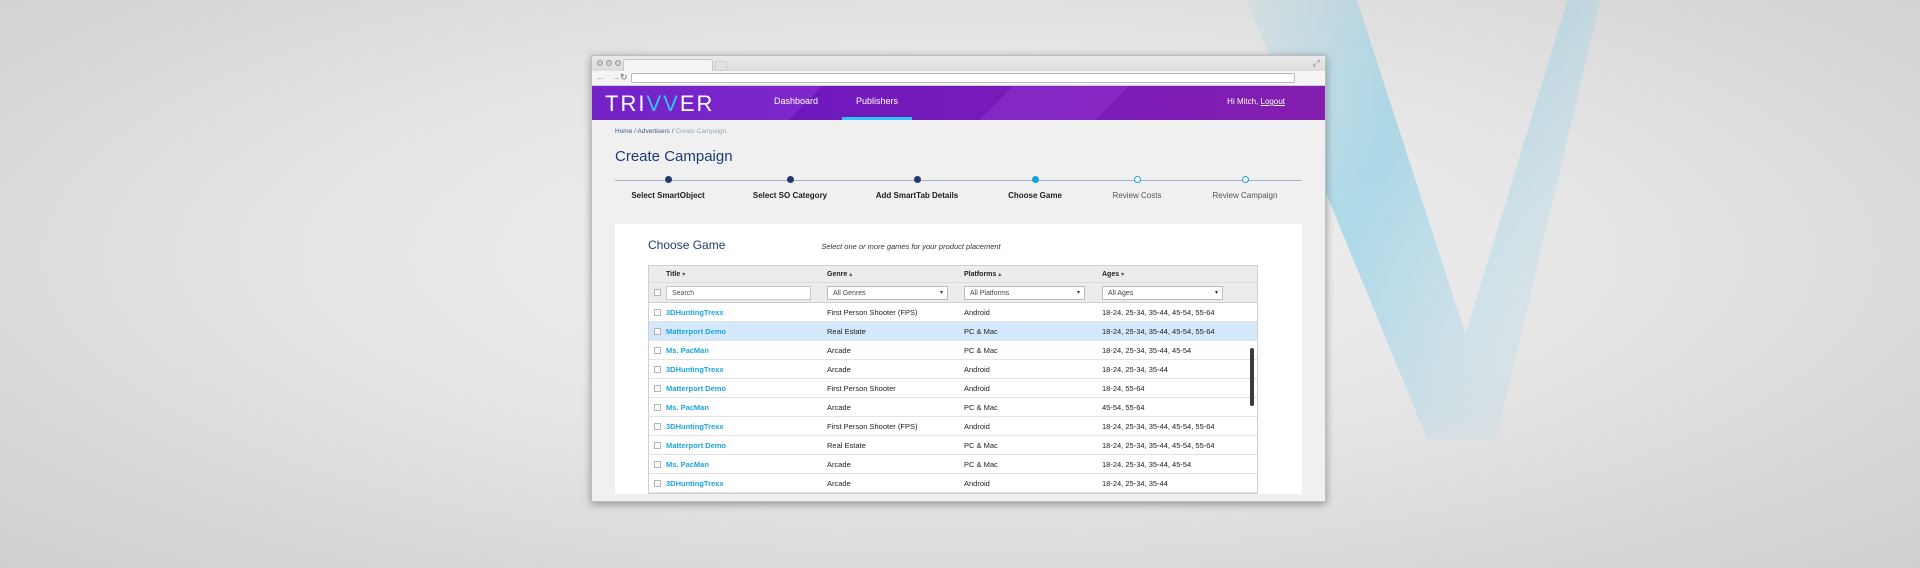 This screenshot has width=1920, height=568. I want to click on breadcrumb-current: Create Campaign, so click(701, 131).